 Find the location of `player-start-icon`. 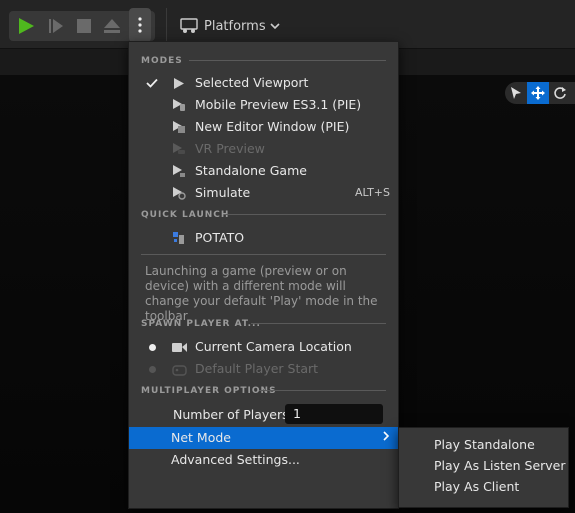

player-start-icon is located at coordinates (179, 369).